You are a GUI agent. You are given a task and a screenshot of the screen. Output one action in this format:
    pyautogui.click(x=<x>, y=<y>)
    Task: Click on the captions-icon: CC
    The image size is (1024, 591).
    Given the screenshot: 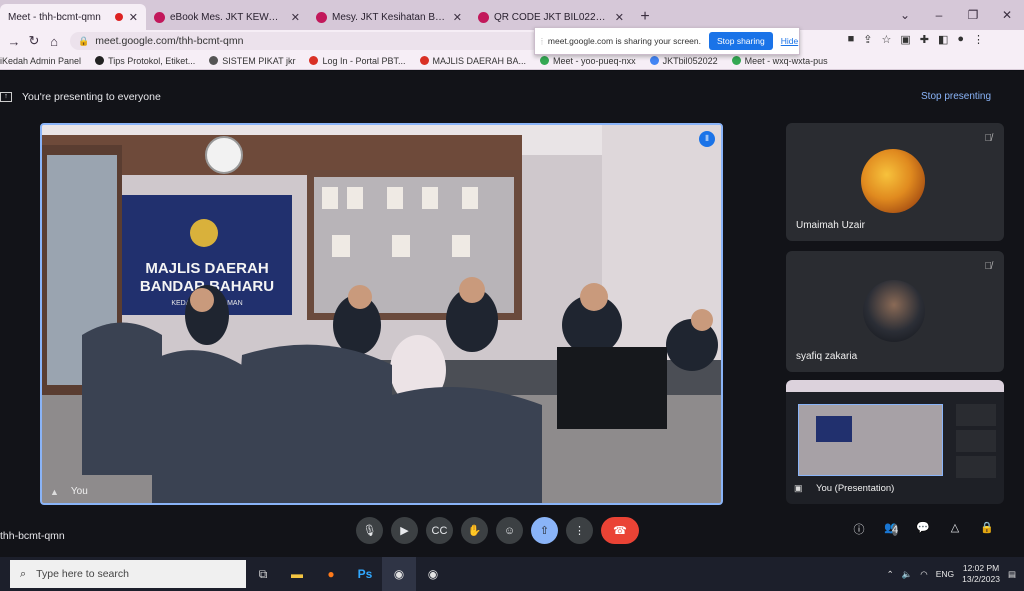 What is the action you would take?
    pyautogui.click(x=439, y=530)
    